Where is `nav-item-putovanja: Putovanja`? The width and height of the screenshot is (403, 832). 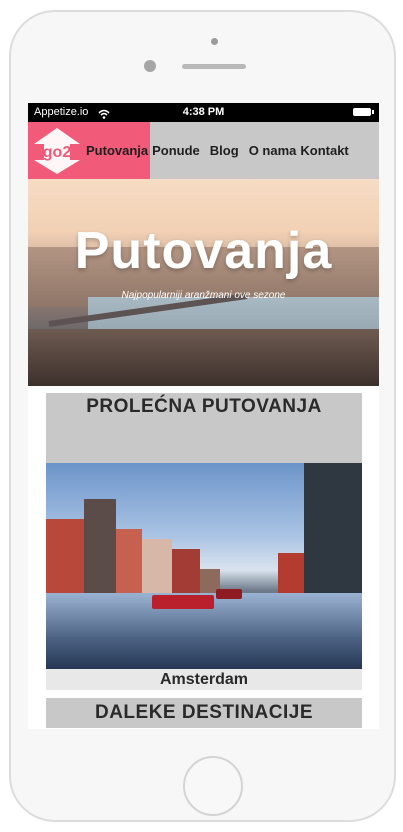 nav-item-putovanja: Putovanja is located at coordinates (118, 150).